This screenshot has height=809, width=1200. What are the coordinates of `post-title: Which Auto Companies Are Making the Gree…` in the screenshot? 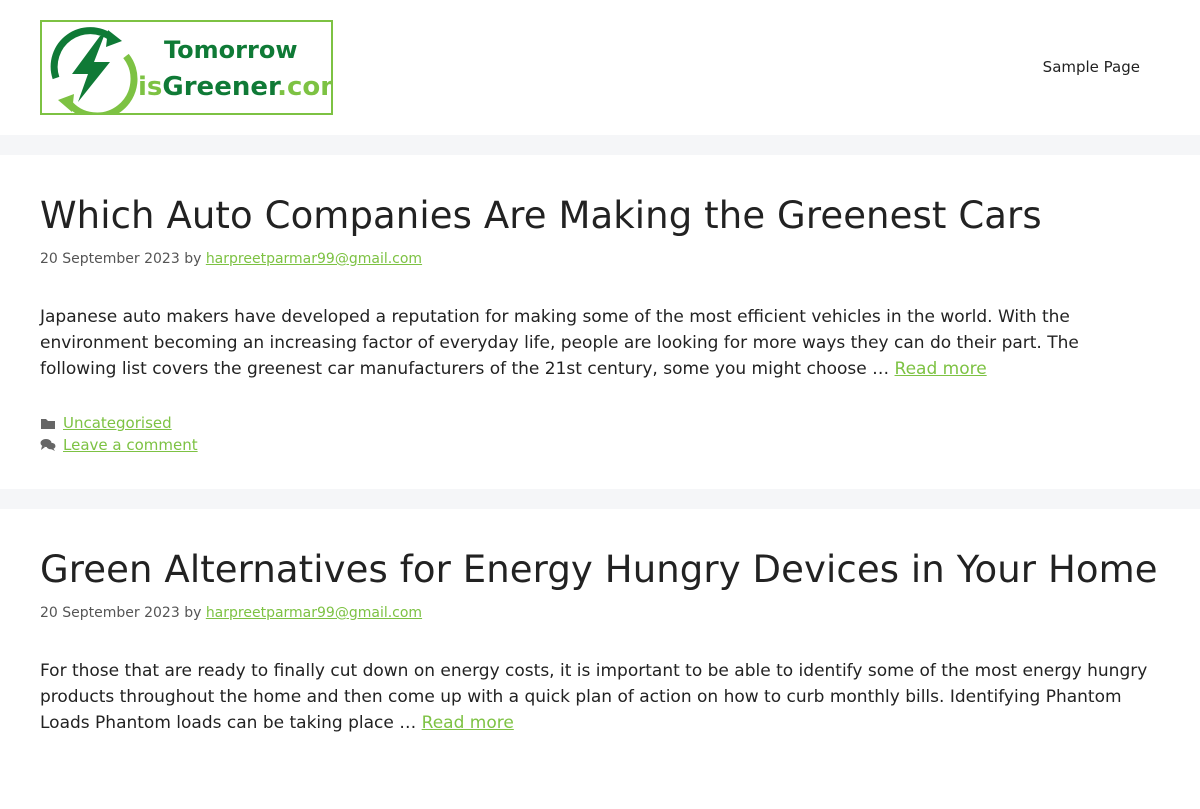 It's located at (600, 216).